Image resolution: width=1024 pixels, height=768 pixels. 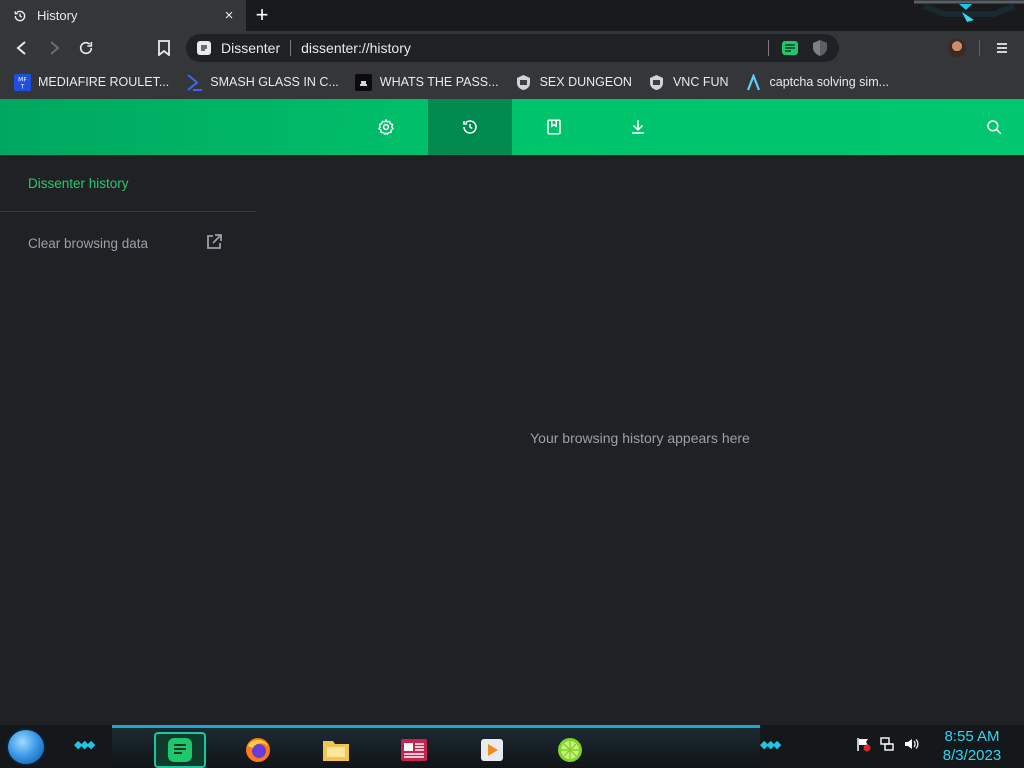 I want to click on dissenter-comment-icon, so click(x=790, y=48).